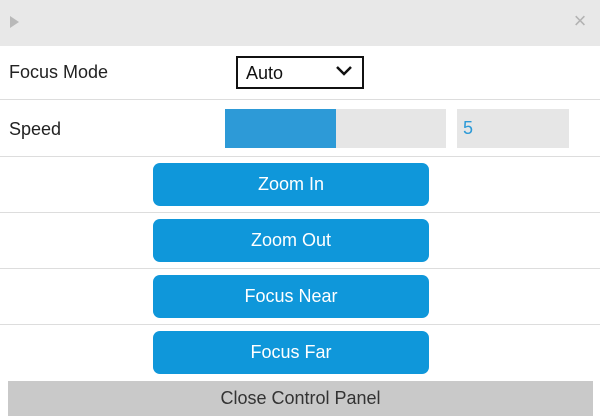  I want to click on focus-mode-row: Focus Mode Auto, so click(300, 73).